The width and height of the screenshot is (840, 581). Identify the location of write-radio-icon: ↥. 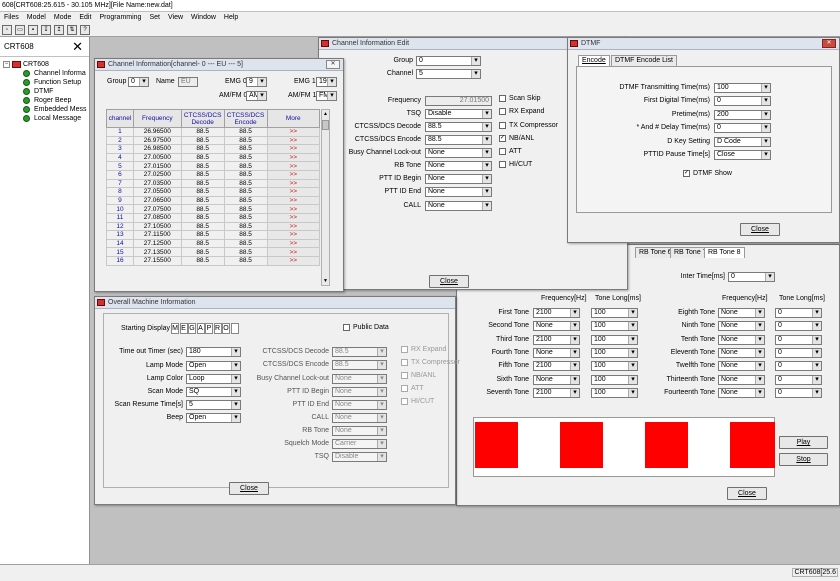
(59, 30).